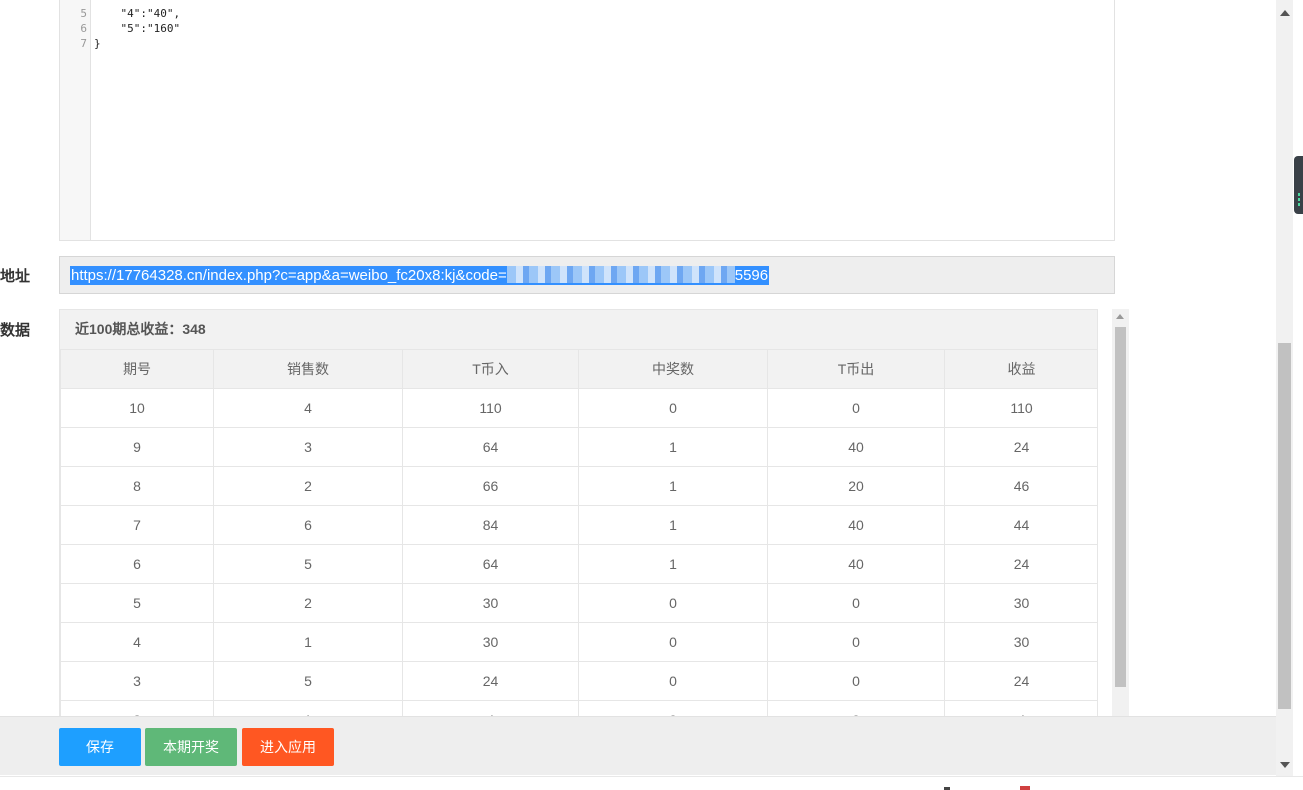  I want to click on line-number: 5, so click(83, 13).